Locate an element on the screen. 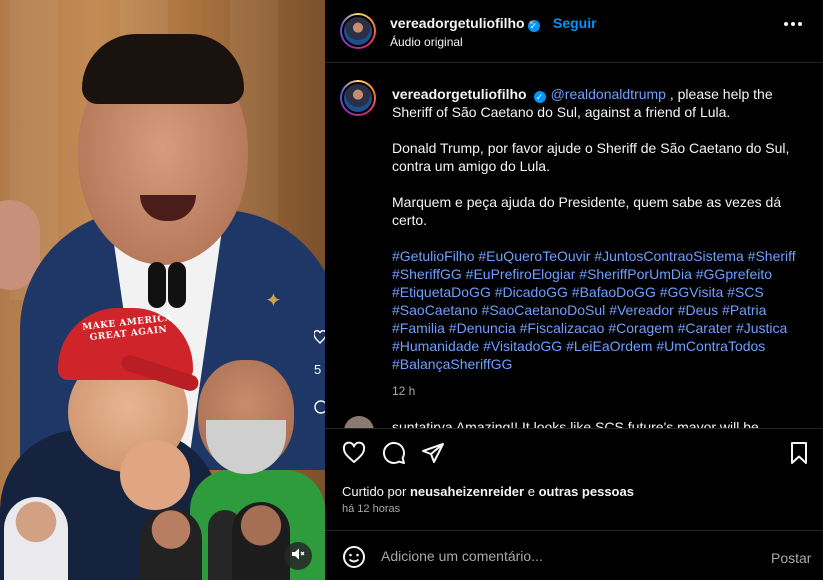 This screenshot has width=823, height=580. hashtag-link: #Humanidade is located at coordinates (435, 346).